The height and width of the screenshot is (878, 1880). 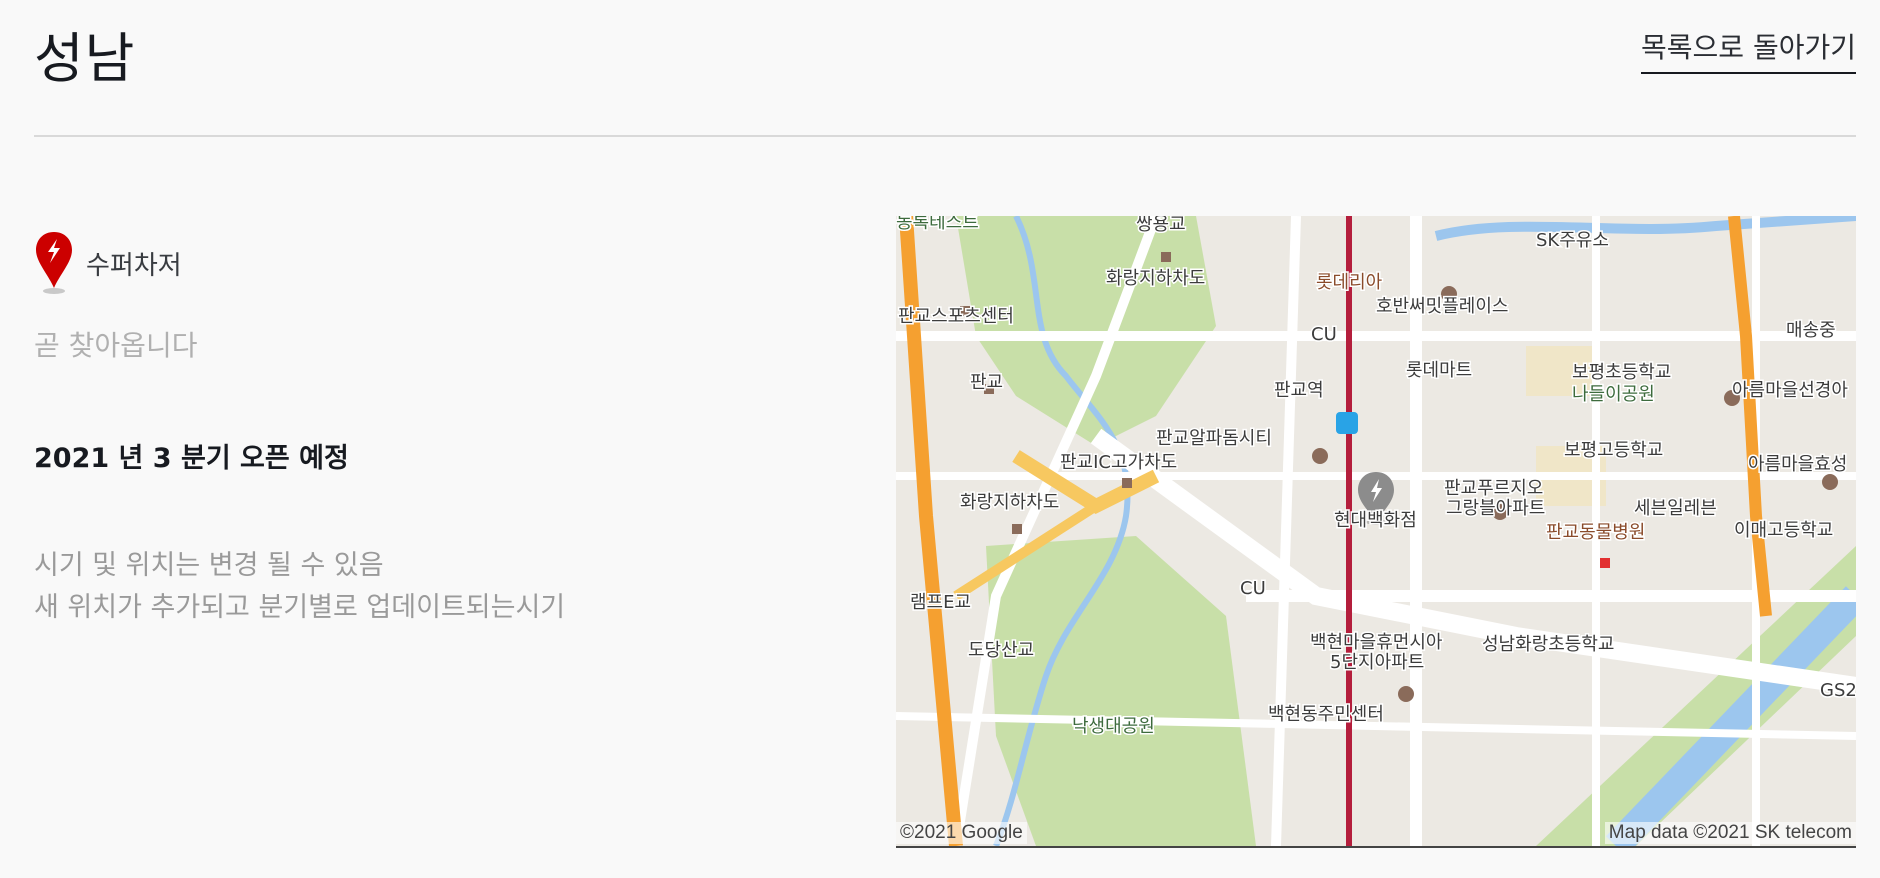 What do you see at coordinates (1439, 370) in the screenshot?
I see `map-label: 롯데마트` at bounding box center [1439, 370].